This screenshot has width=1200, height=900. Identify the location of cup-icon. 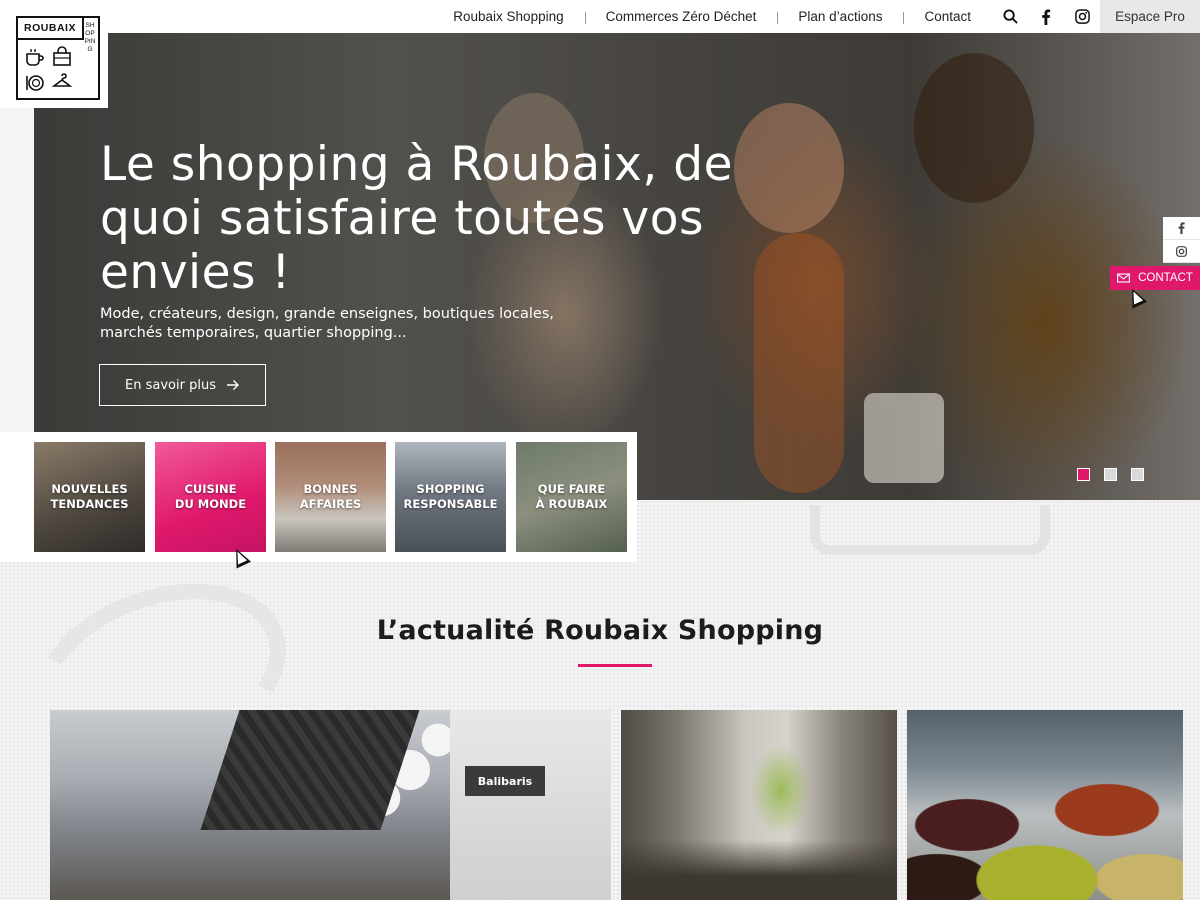
(35, 57).